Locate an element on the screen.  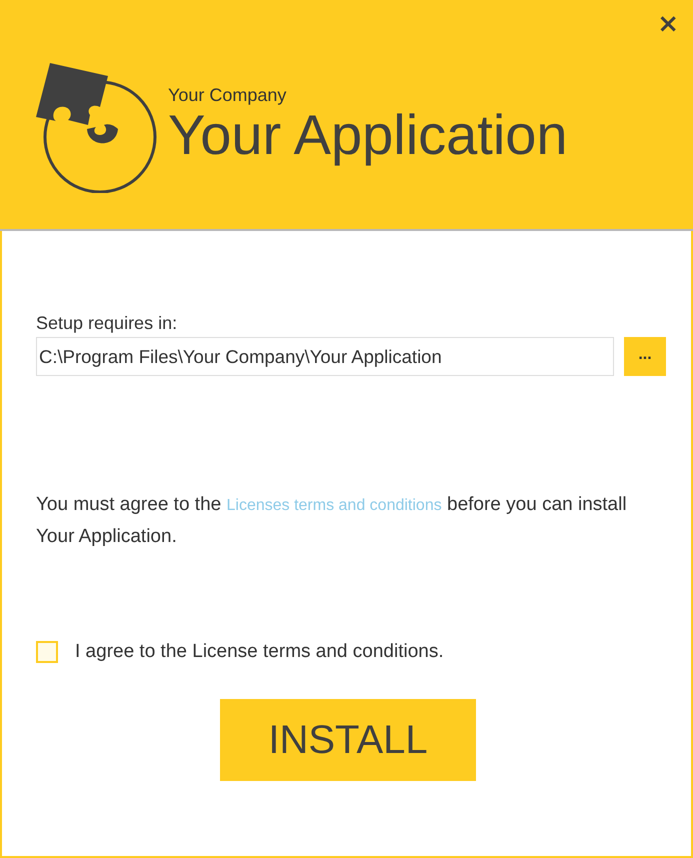
agree-checkbox is located at coordinates (47, 652).